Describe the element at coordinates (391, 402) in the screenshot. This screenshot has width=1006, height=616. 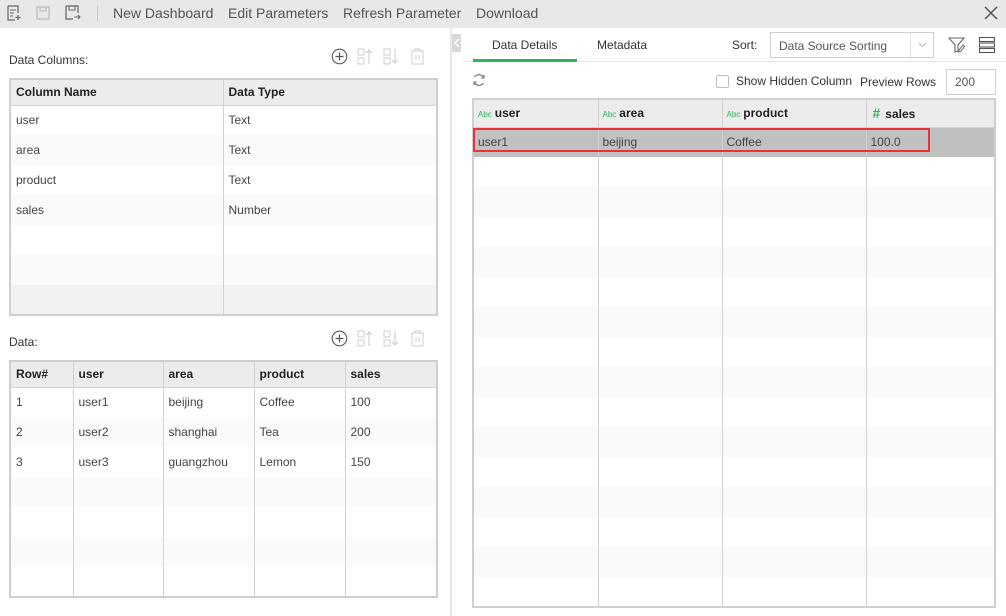
I see `cell: 100` at that location.